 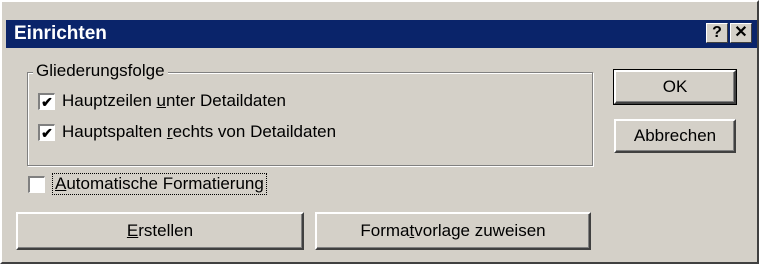 I want to click on main-columns-label: Hauptspalten rechts von Detaildaten, so click(x=199, y=131).